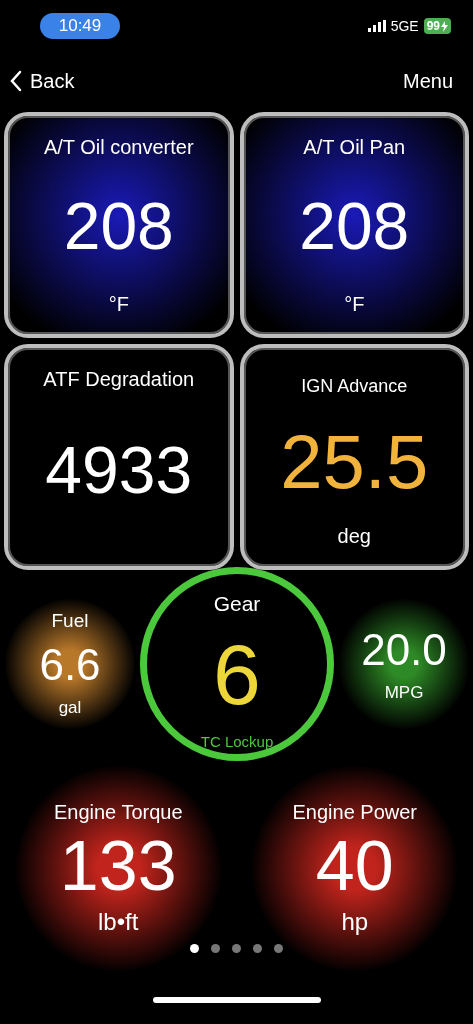  I want to click on battery-indicator: 99, so click(437, 26).